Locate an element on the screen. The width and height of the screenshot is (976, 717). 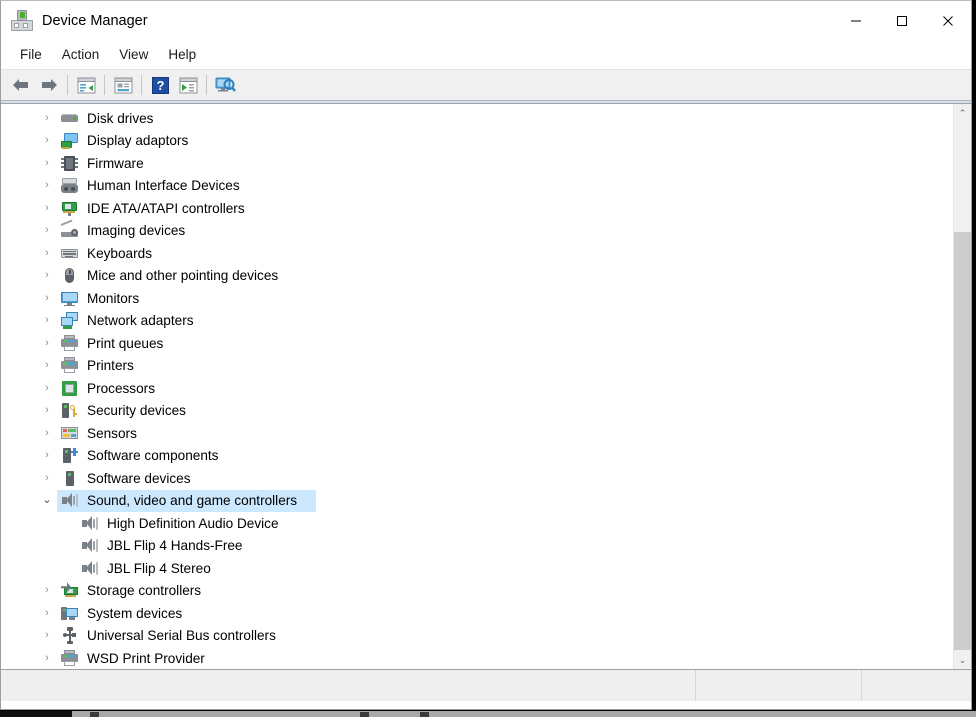
scan-hardware-icon is located at coordinates (225, 84).